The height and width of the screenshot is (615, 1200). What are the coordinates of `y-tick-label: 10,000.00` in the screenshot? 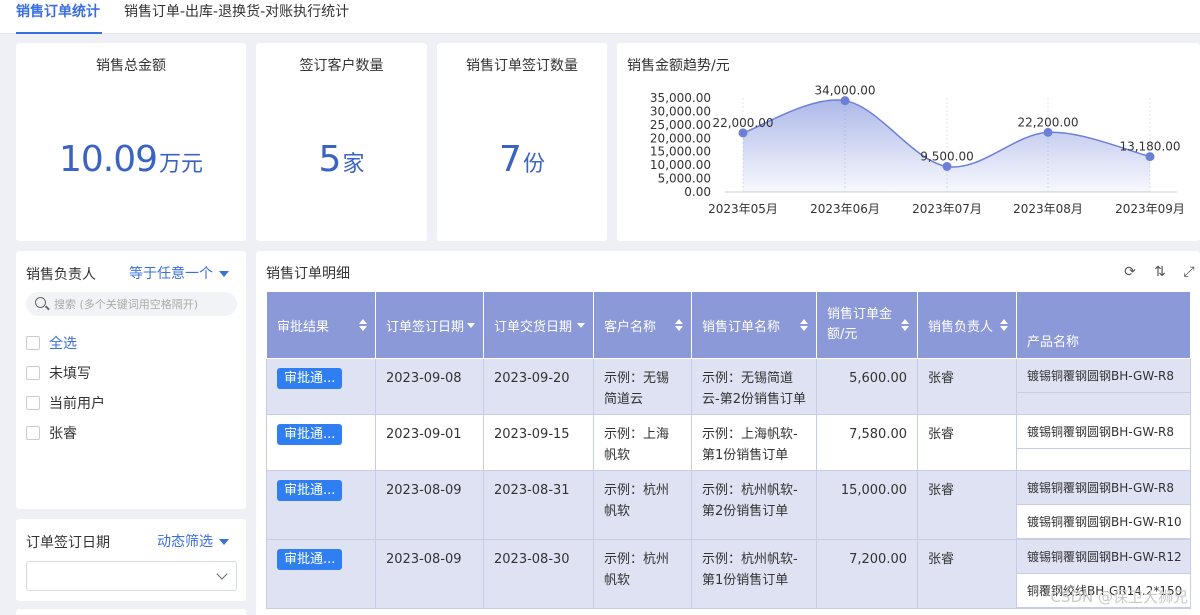 It's located at (680, 165).